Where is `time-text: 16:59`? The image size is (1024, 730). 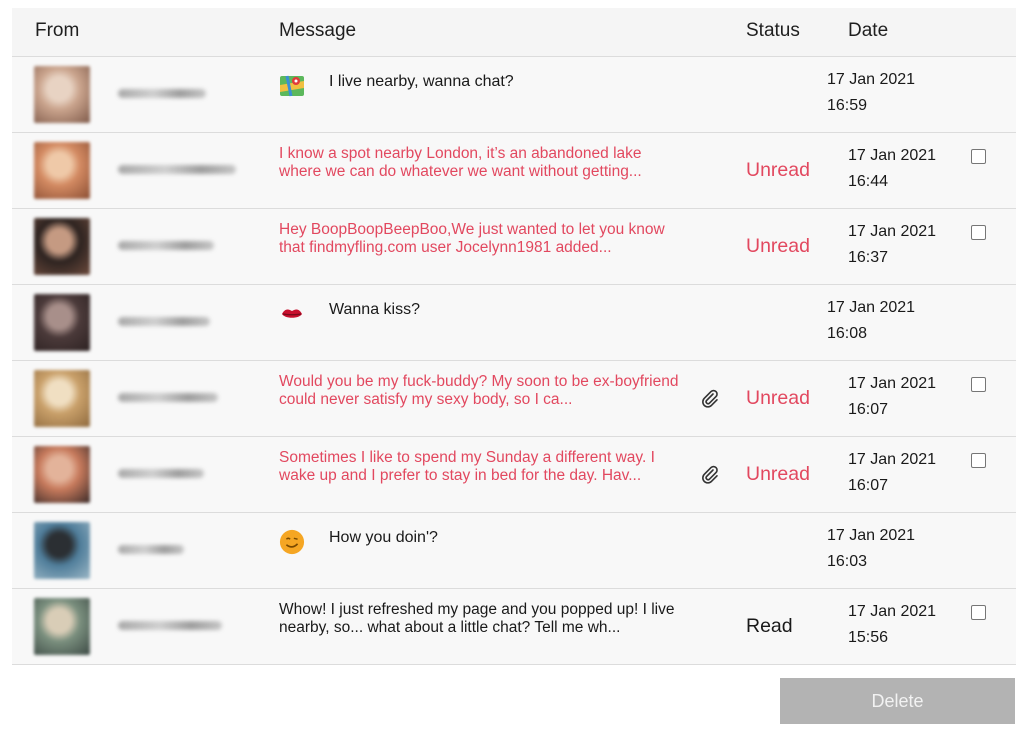 time-text: 16:59 is located at coordinates (847, 105).